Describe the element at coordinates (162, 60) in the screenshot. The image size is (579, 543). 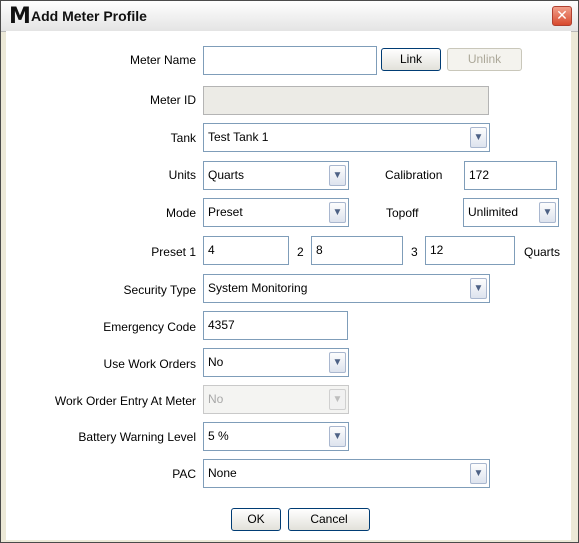
I see `meter-name-label: Meter Name` at that location.